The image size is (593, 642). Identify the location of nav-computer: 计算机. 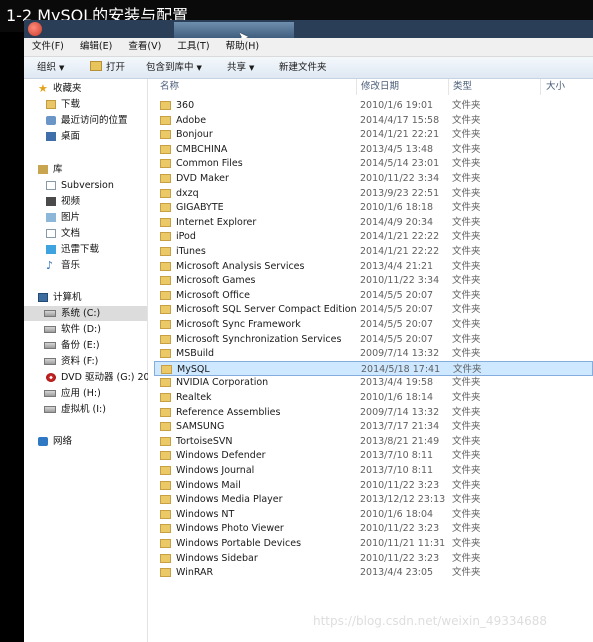
(85, 297).